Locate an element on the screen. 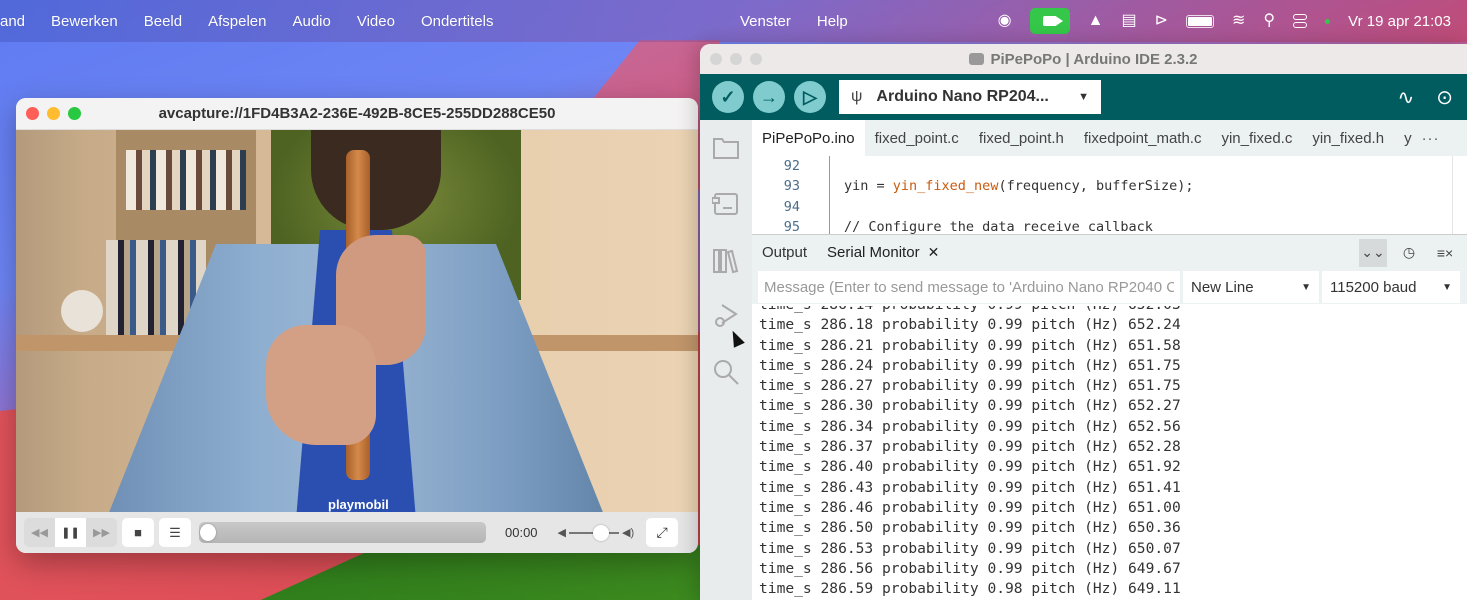  seek-slider is located at coordinates (342, 532).